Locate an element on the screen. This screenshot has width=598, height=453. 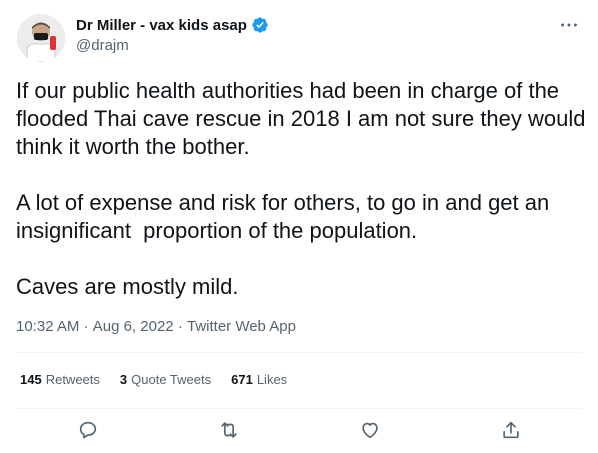
quote-tweets-stat: 3 Quote Tweets is located at coordinates (165, 379).